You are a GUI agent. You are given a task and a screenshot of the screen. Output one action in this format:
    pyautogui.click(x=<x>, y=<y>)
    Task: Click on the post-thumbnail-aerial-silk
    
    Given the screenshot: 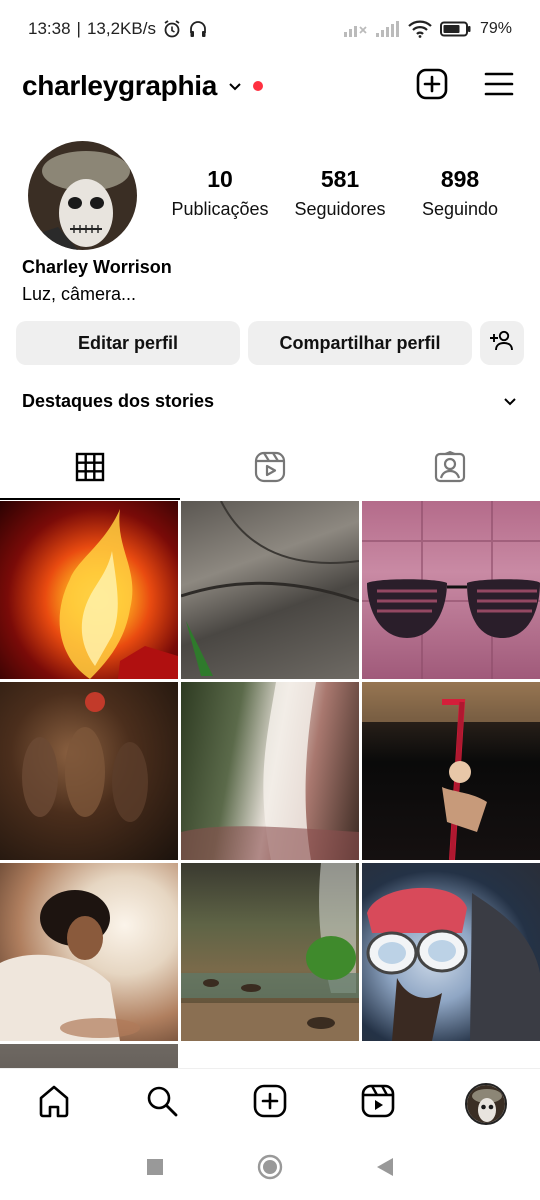 What is the action you would take?
    pyautogui.click(x=451, y=771)
    